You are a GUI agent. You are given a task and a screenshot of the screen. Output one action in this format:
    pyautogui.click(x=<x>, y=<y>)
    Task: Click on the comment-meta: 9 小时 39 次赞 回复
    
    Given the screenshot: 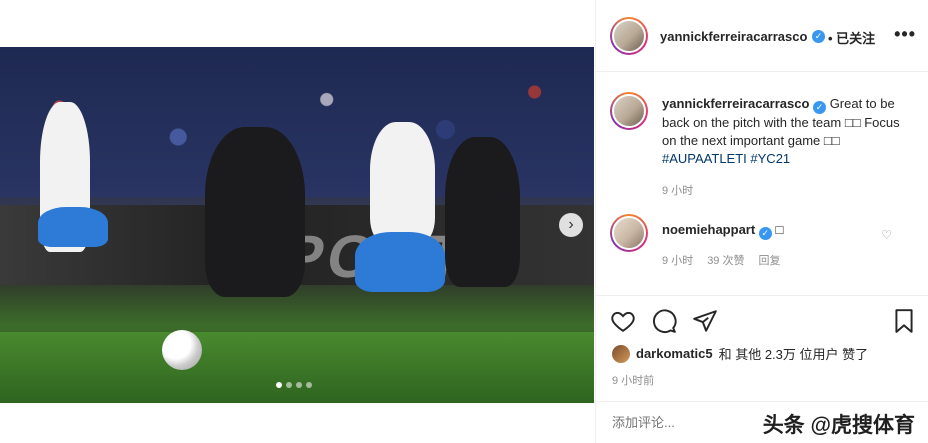 What is the action you would take?
    pyautogui.click(x=721, y=260)
    